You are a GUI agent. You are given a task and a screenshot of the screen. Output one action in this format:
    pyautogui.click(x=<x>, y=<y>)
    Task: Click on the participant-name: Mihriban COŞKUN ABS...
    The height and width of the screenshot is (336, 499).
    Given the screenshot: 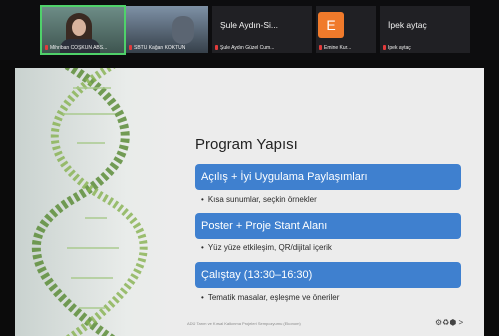 What is the action you would take?
    pyautogui.click(x=83, y=48)
    